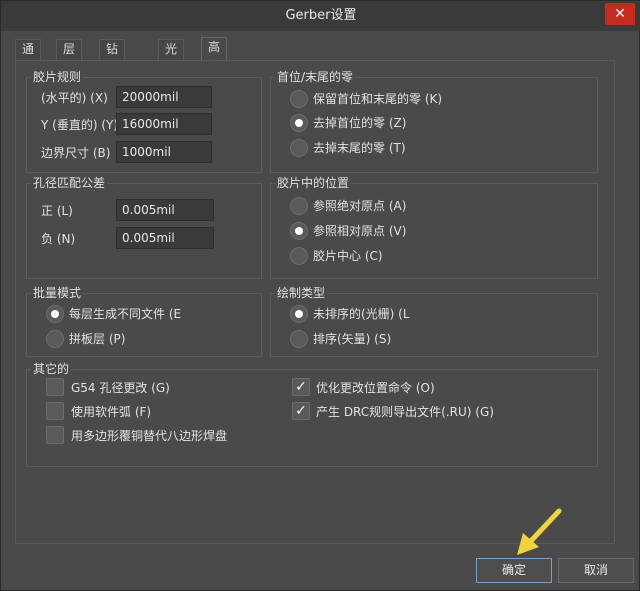 The image size is (640, 591). I want to click on tolerance-plus-label: 正 (L), so click(57, 211).